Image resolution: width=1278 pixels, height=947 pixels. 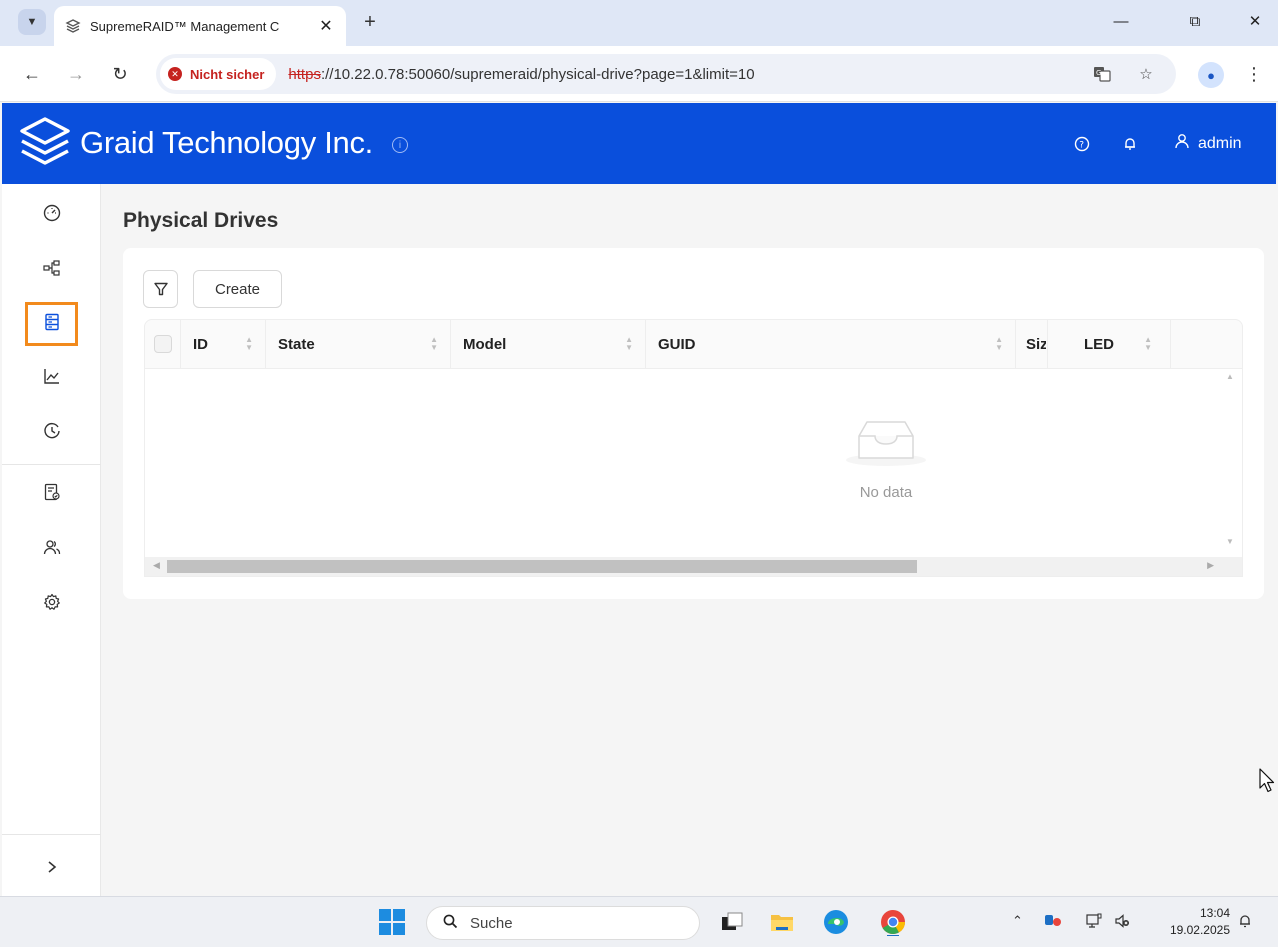 What do you see at coordinates (201, 220) in the screenshot?
I see `page-title: Physical Drives` at bounding box center [201, 220].